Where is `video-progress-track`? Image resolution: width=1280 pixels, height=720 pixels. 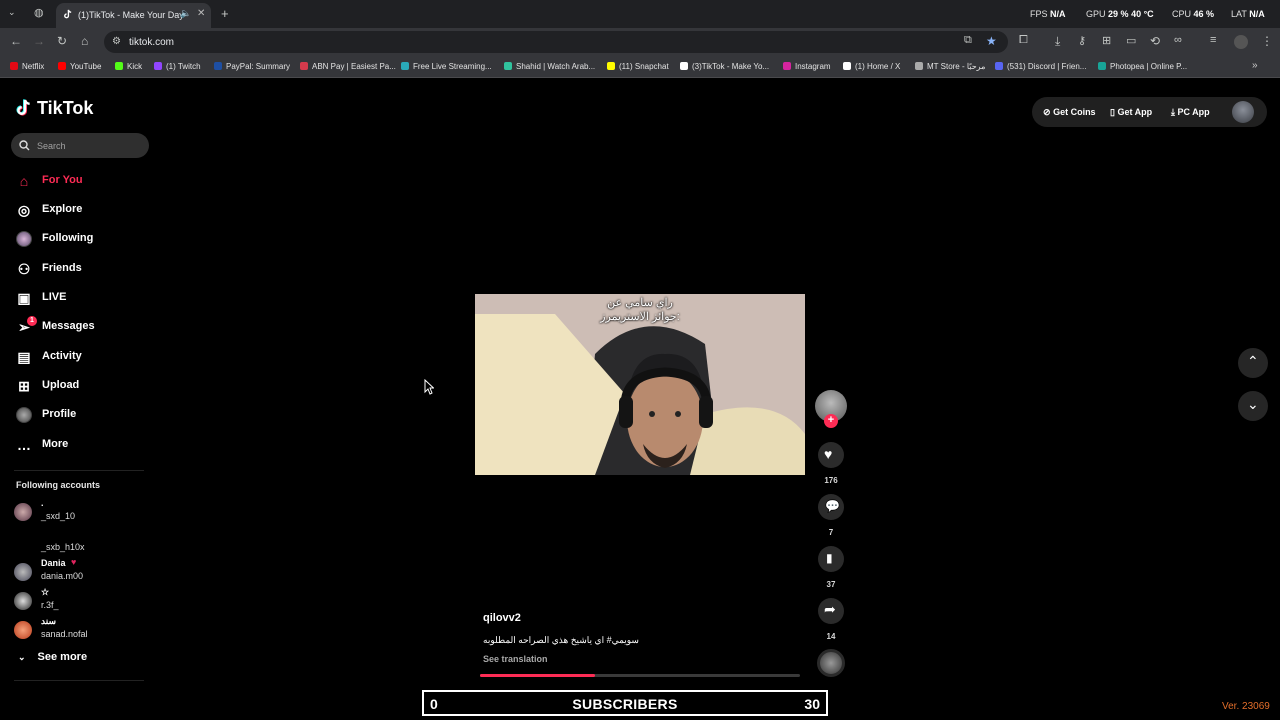
video-progress-track is located at coordinates (640, 675).